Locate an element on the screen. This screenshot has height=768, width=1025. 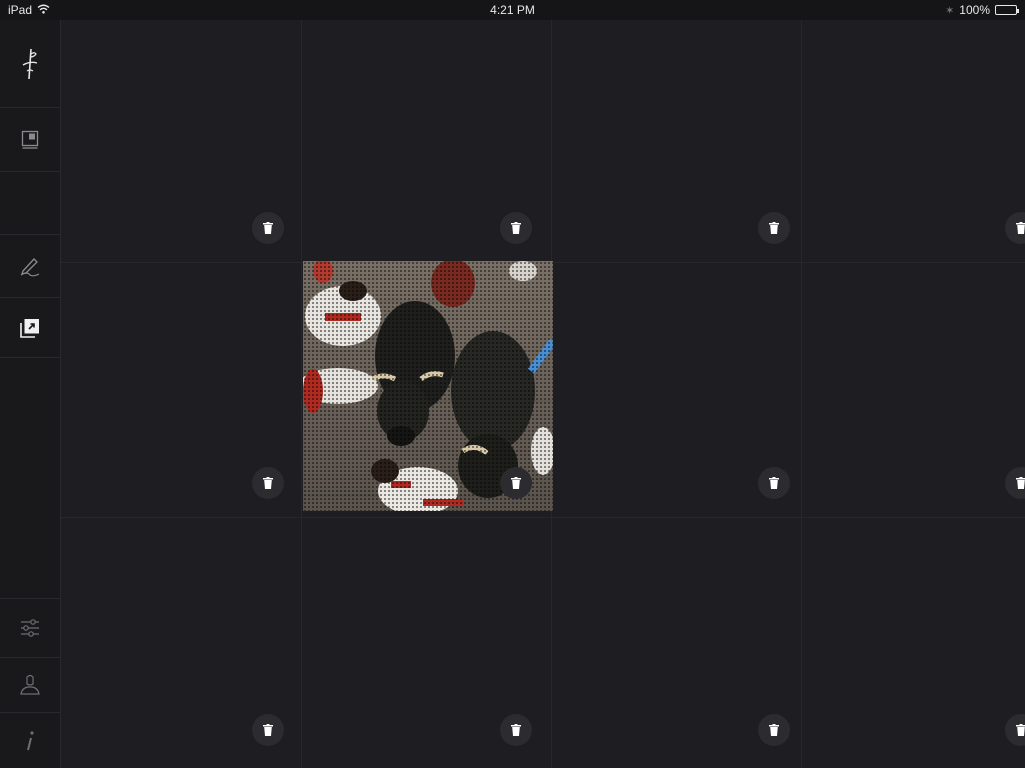
sidebar-item-notebooks is located at coordinates (30, 140).